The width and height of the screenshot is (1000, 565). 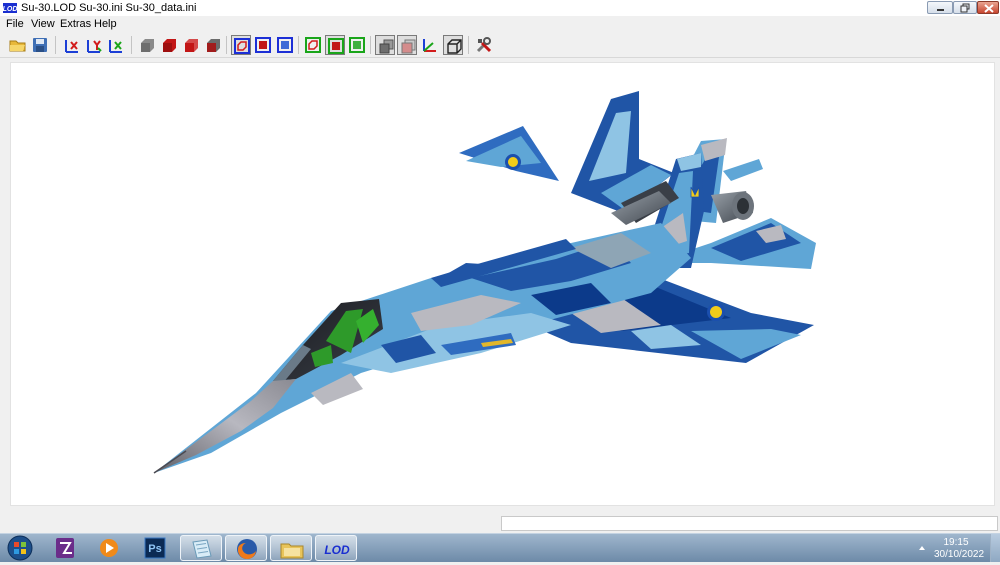 I want to click on bbox-red-filled-button, so click(x=263, y=45).